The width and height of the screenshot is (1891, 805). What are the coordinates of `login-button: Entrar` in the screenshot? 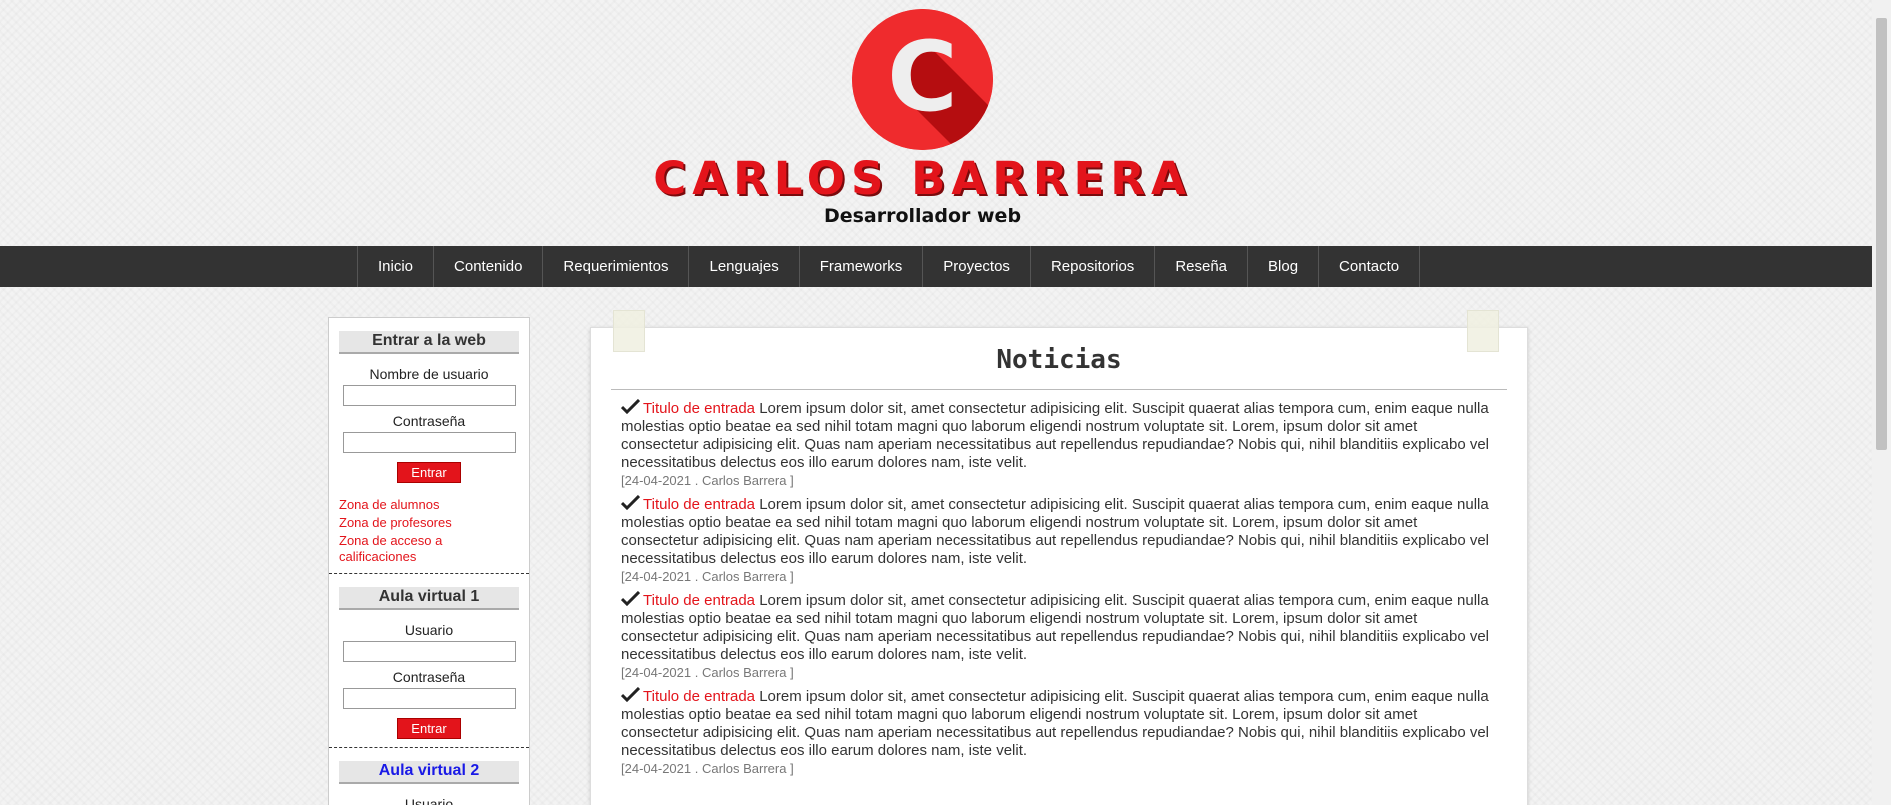 It's located at (429, 472).